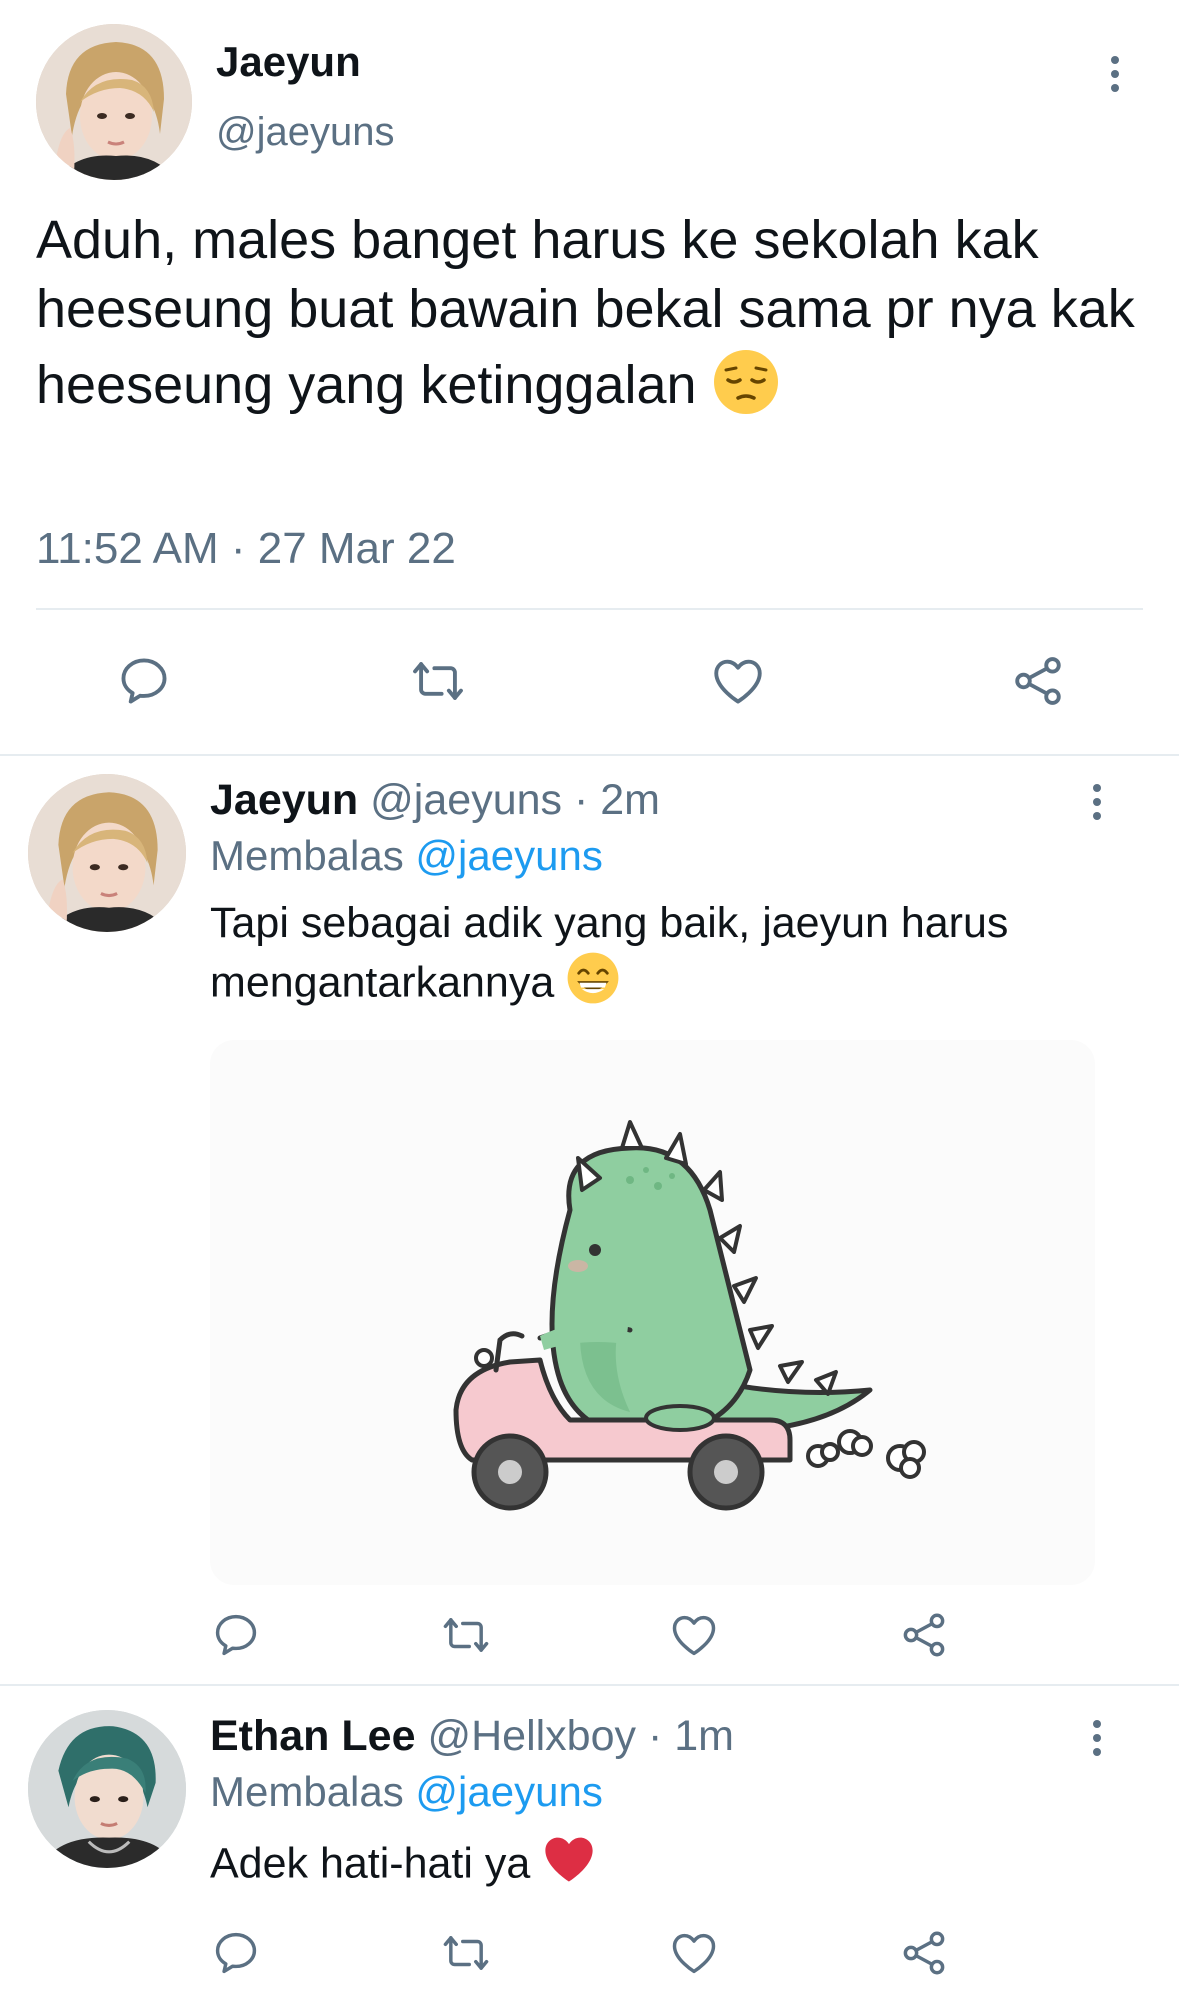  I want to click on red-heart-emoji-icon, so click(569, 1866).